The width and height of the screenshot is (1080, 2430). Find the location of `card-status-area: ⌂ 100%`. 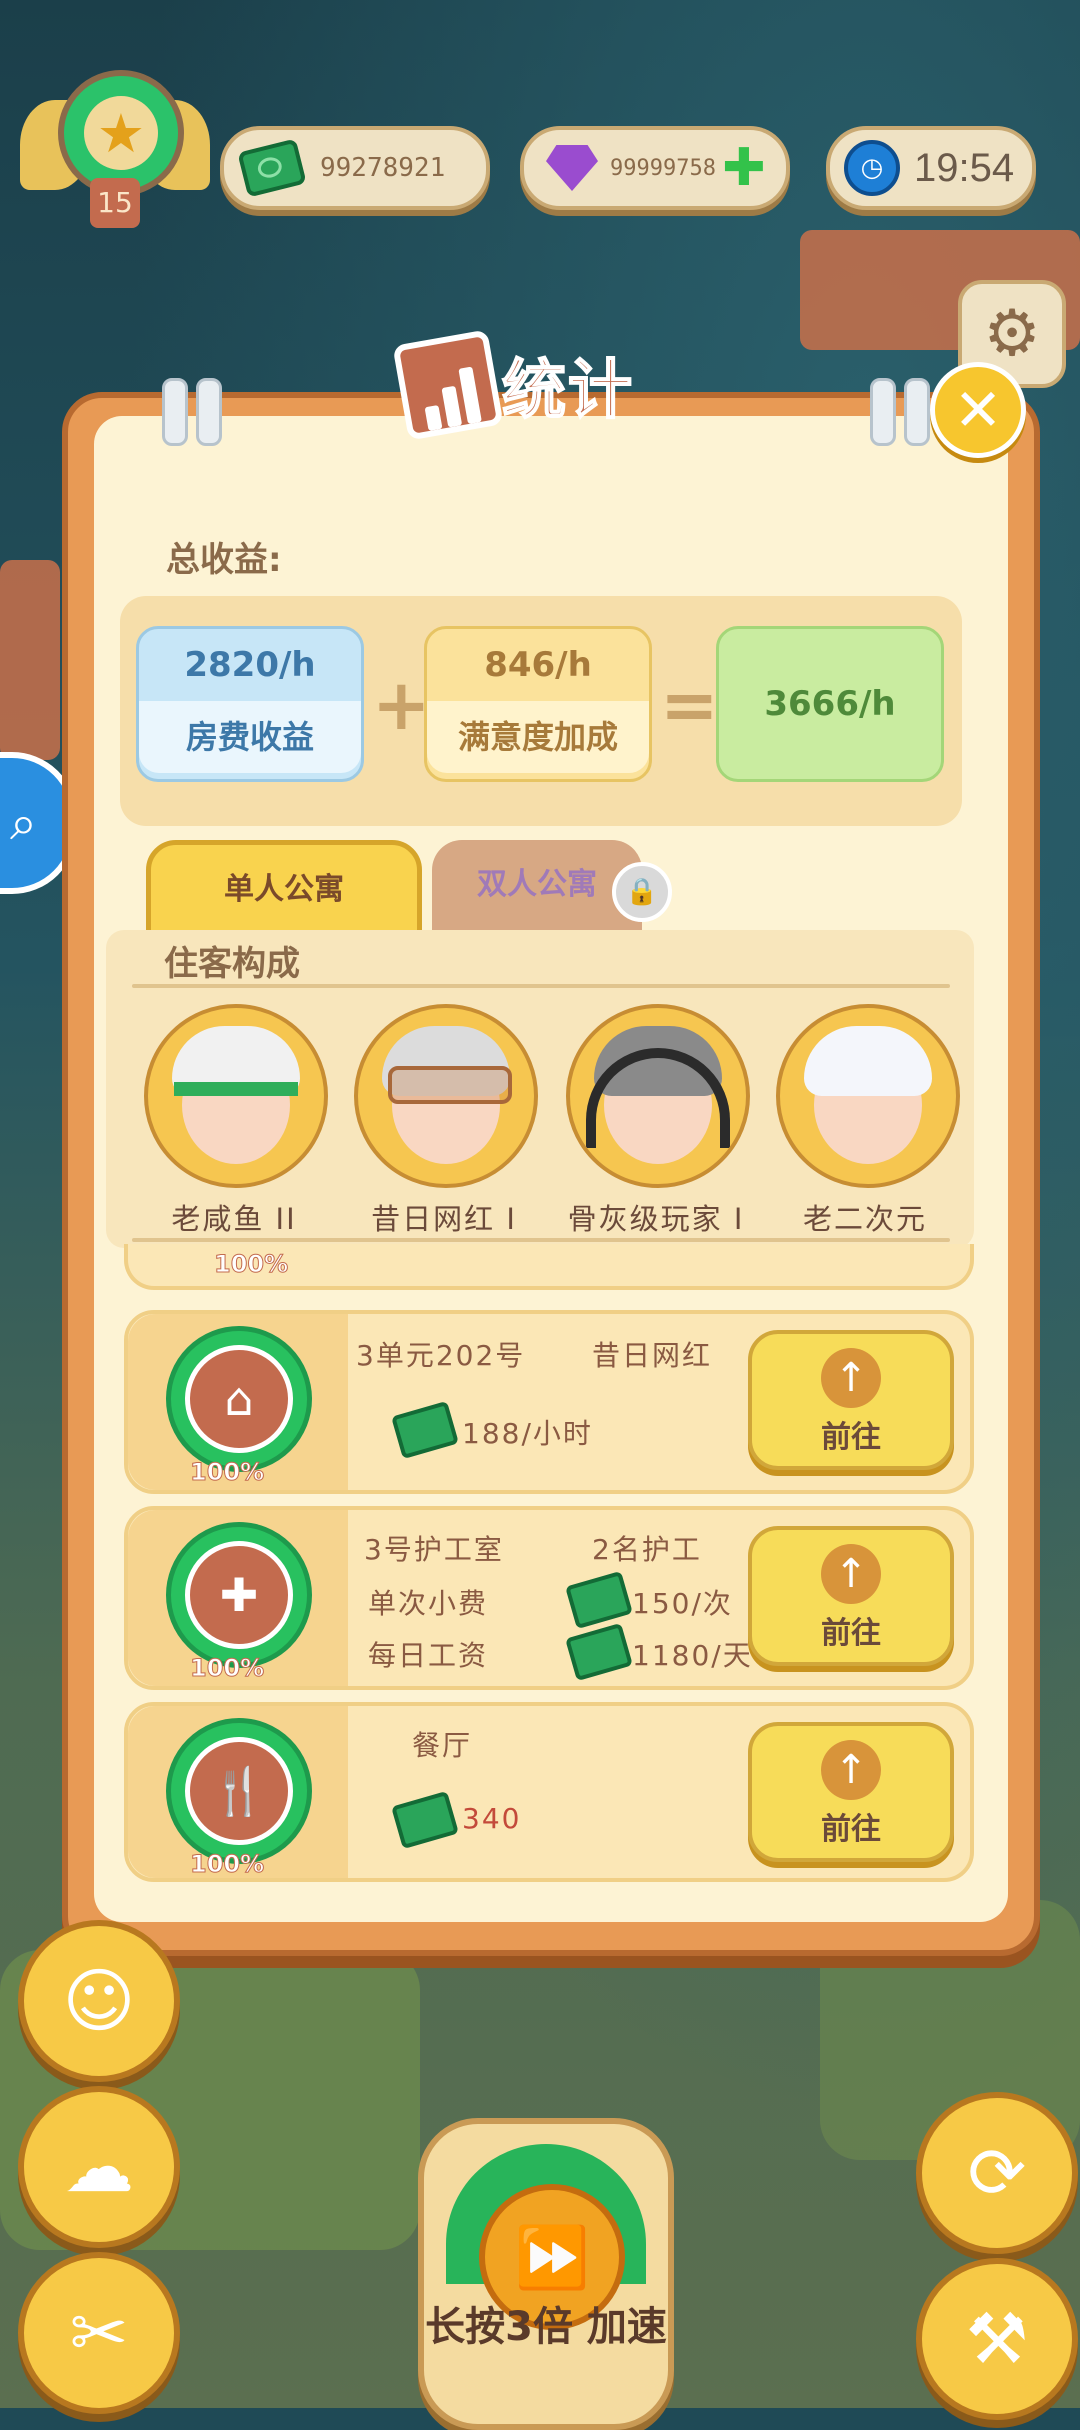

card-status-area: ⌂ 100% is located at coordinates (238, 1402).